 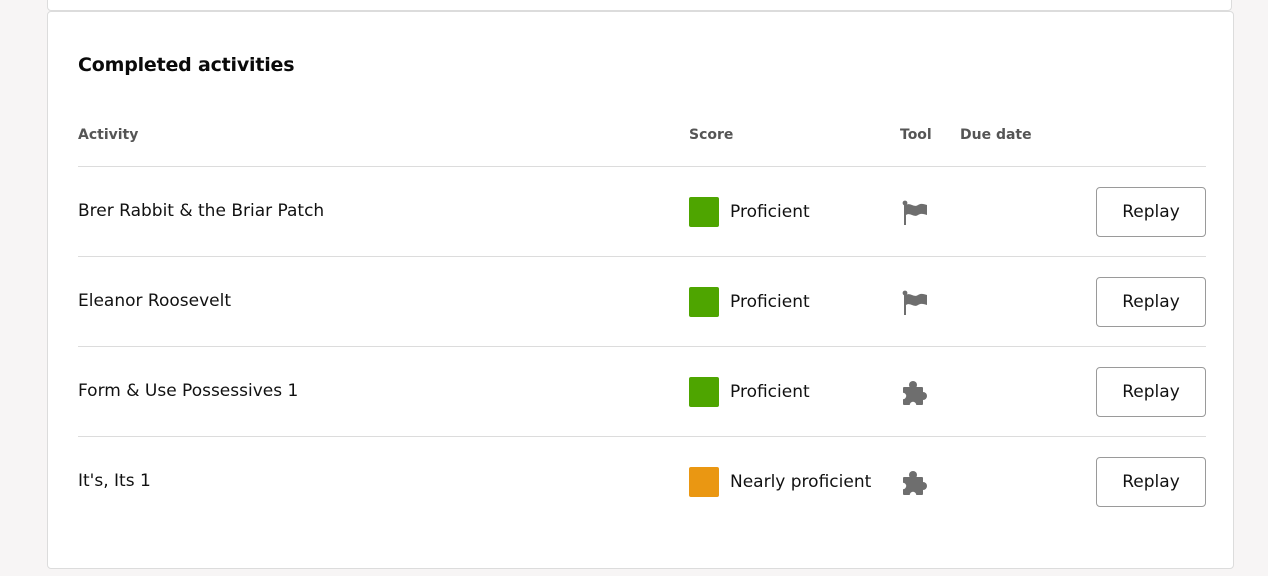 What do you see at coordinates (996, 135) in the screenshot?
I see `column-header-due-date: Due date` at bounding box center [996, 135].